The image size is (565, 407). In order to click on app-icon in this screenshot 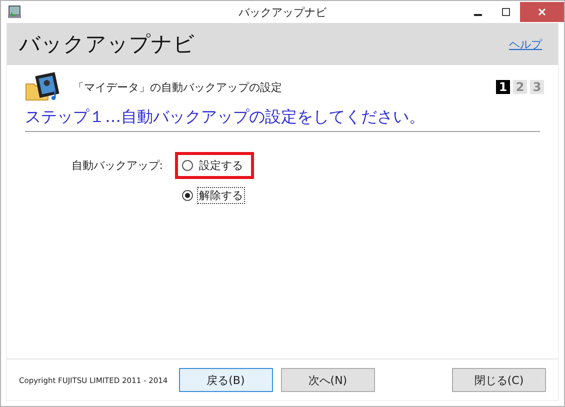, I will do `click(15, 12)`.